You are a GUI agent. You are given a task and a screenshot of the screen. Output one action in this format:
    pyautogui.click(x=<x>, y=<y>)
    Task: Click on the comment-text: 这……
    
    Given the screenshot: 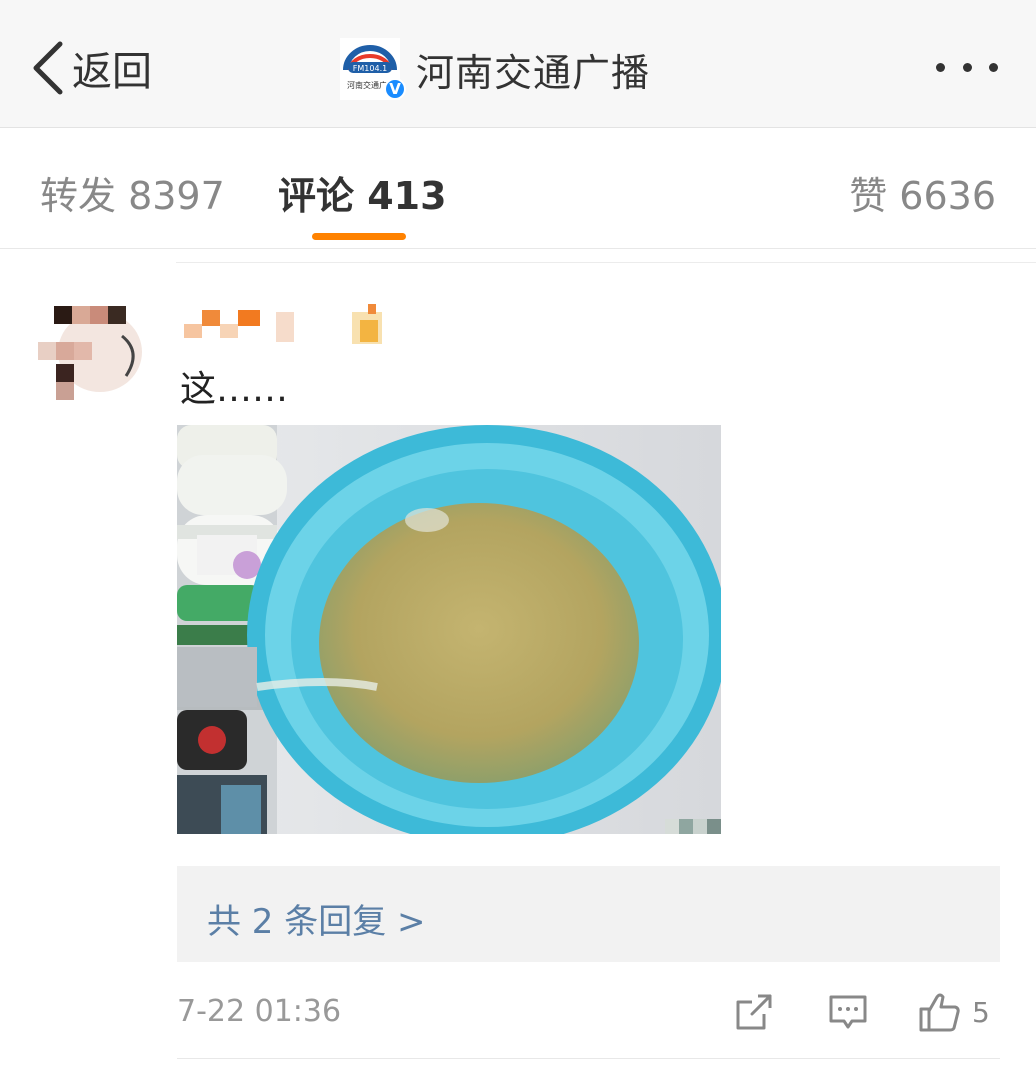 What is the action you would take?
    pyautogui.click(x=234, y=389)
    